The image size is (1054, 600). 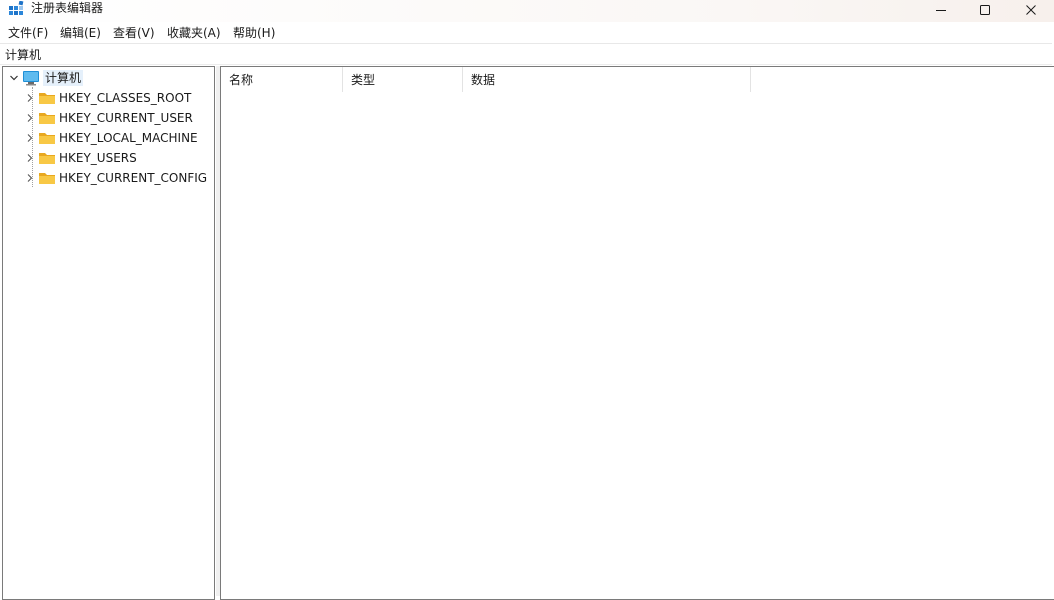 What do you see at coordinates (607, 79) in the screenshot?
I see `column-header-data: 数据` at bounding box center [607, 79].